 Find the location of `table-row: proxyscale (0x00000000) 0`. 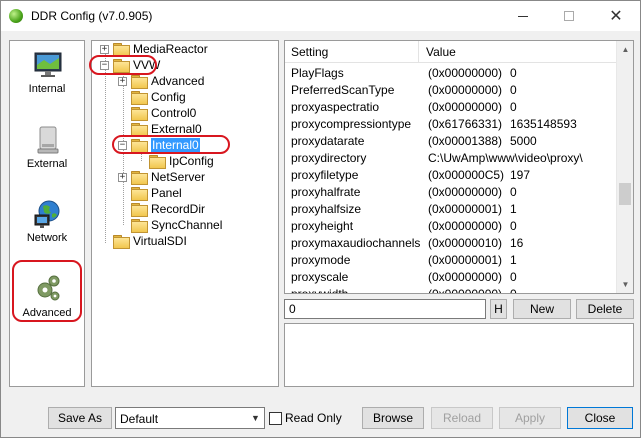

table-row: proxyscale (0x00000000) 0 is located at coordinates (451, 276).